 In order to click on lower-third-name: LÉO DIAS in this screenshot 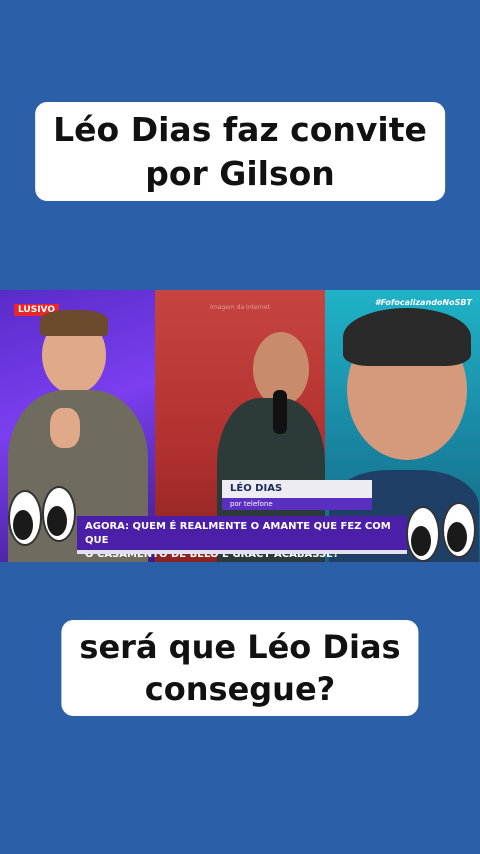, I will do `click(297, 489)`.